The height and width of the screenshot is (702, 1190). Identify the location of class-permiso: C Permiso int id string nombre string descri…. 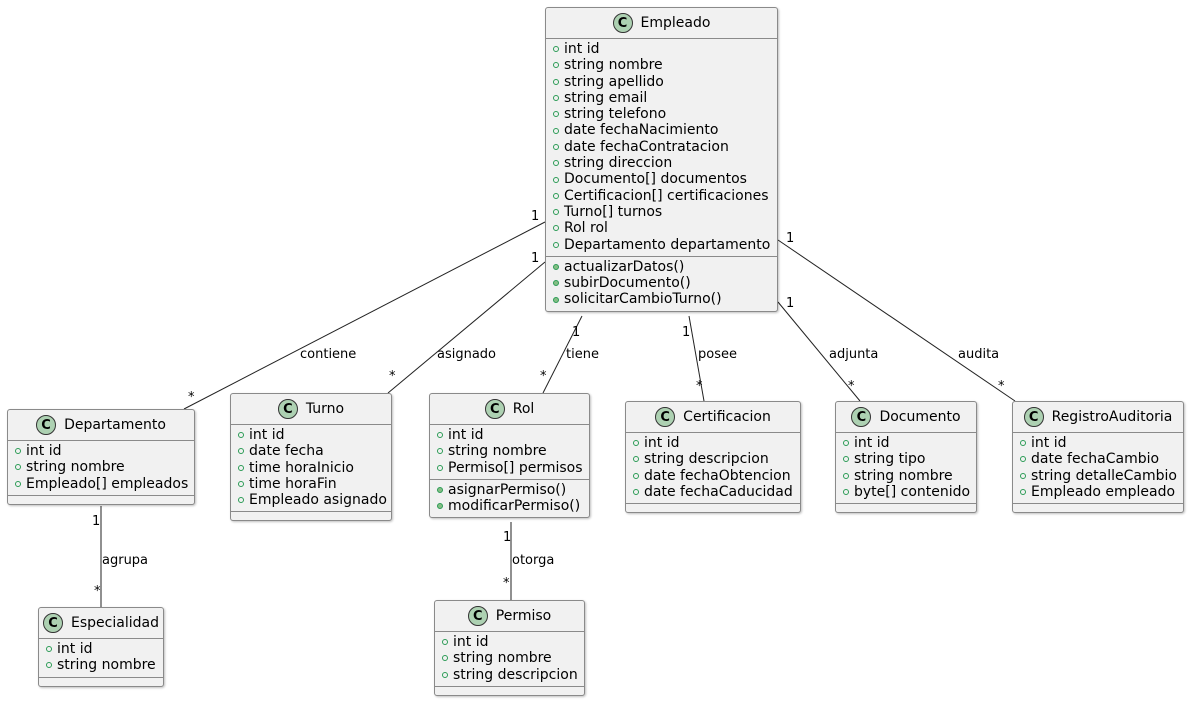
(509, 648).